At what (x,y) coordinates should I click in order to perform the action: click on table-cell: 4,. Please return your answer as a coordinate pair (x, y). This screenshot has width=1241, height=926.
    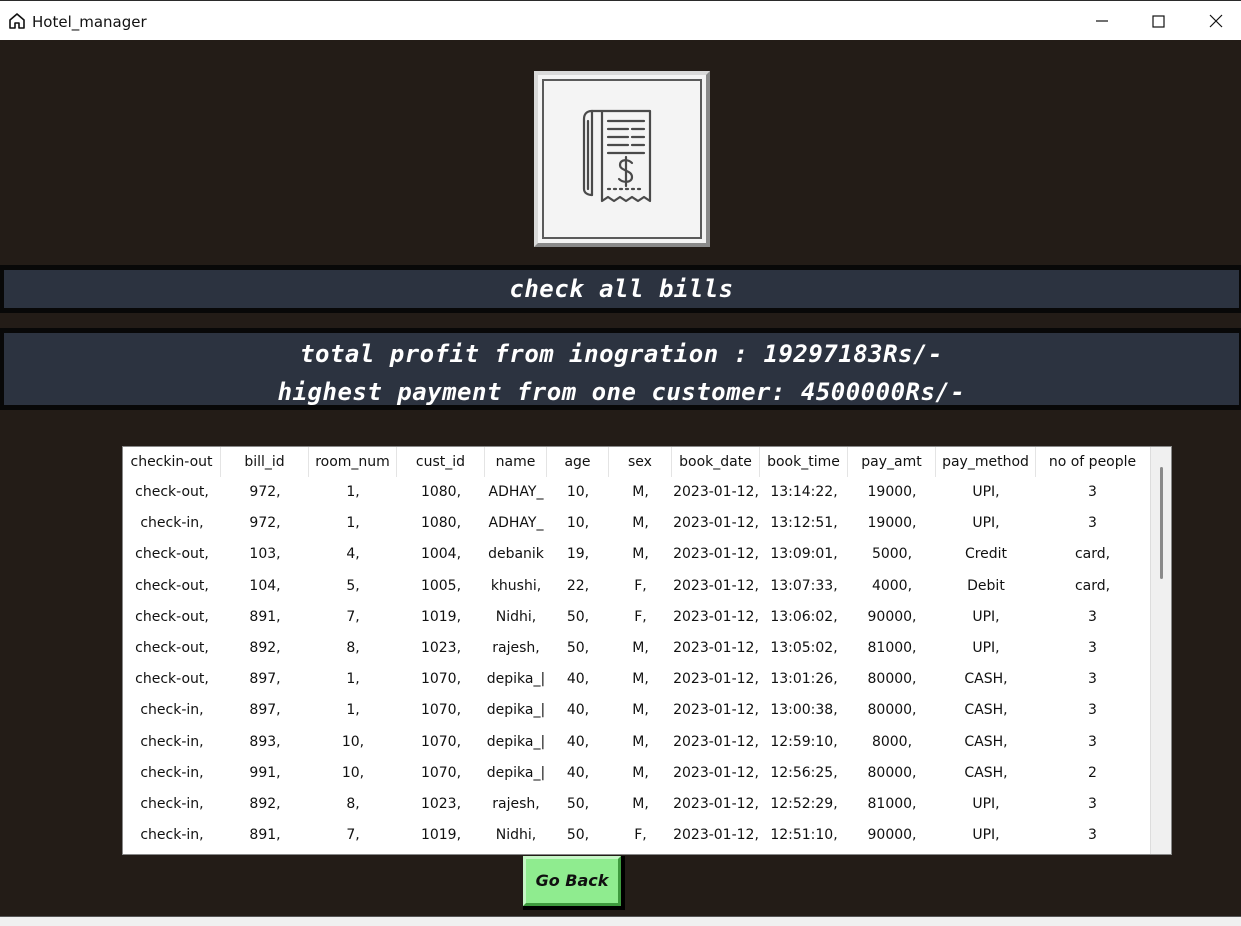
    Looking at the image, I should click on (353, 554).